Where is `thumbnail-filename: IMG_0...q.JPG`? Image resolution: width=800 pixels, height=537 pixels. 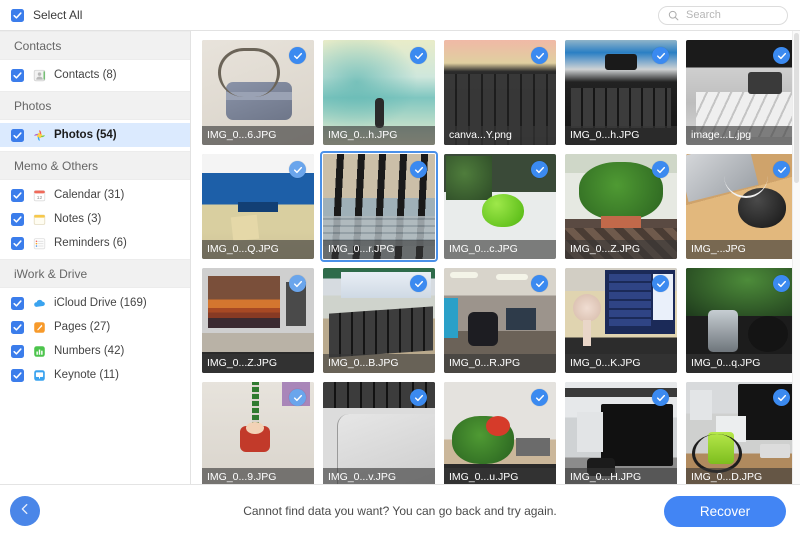 thumbnail-filename: IMG_0...q.JPG is located at coordinates (742, 363).